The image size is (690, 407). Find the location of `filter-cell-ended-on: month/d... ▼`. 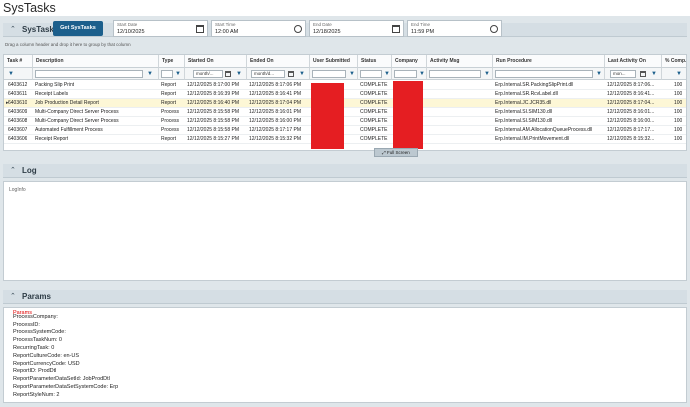

filter-cell-ended-on: month/d... ▼ is located at coordinates (278, 74).